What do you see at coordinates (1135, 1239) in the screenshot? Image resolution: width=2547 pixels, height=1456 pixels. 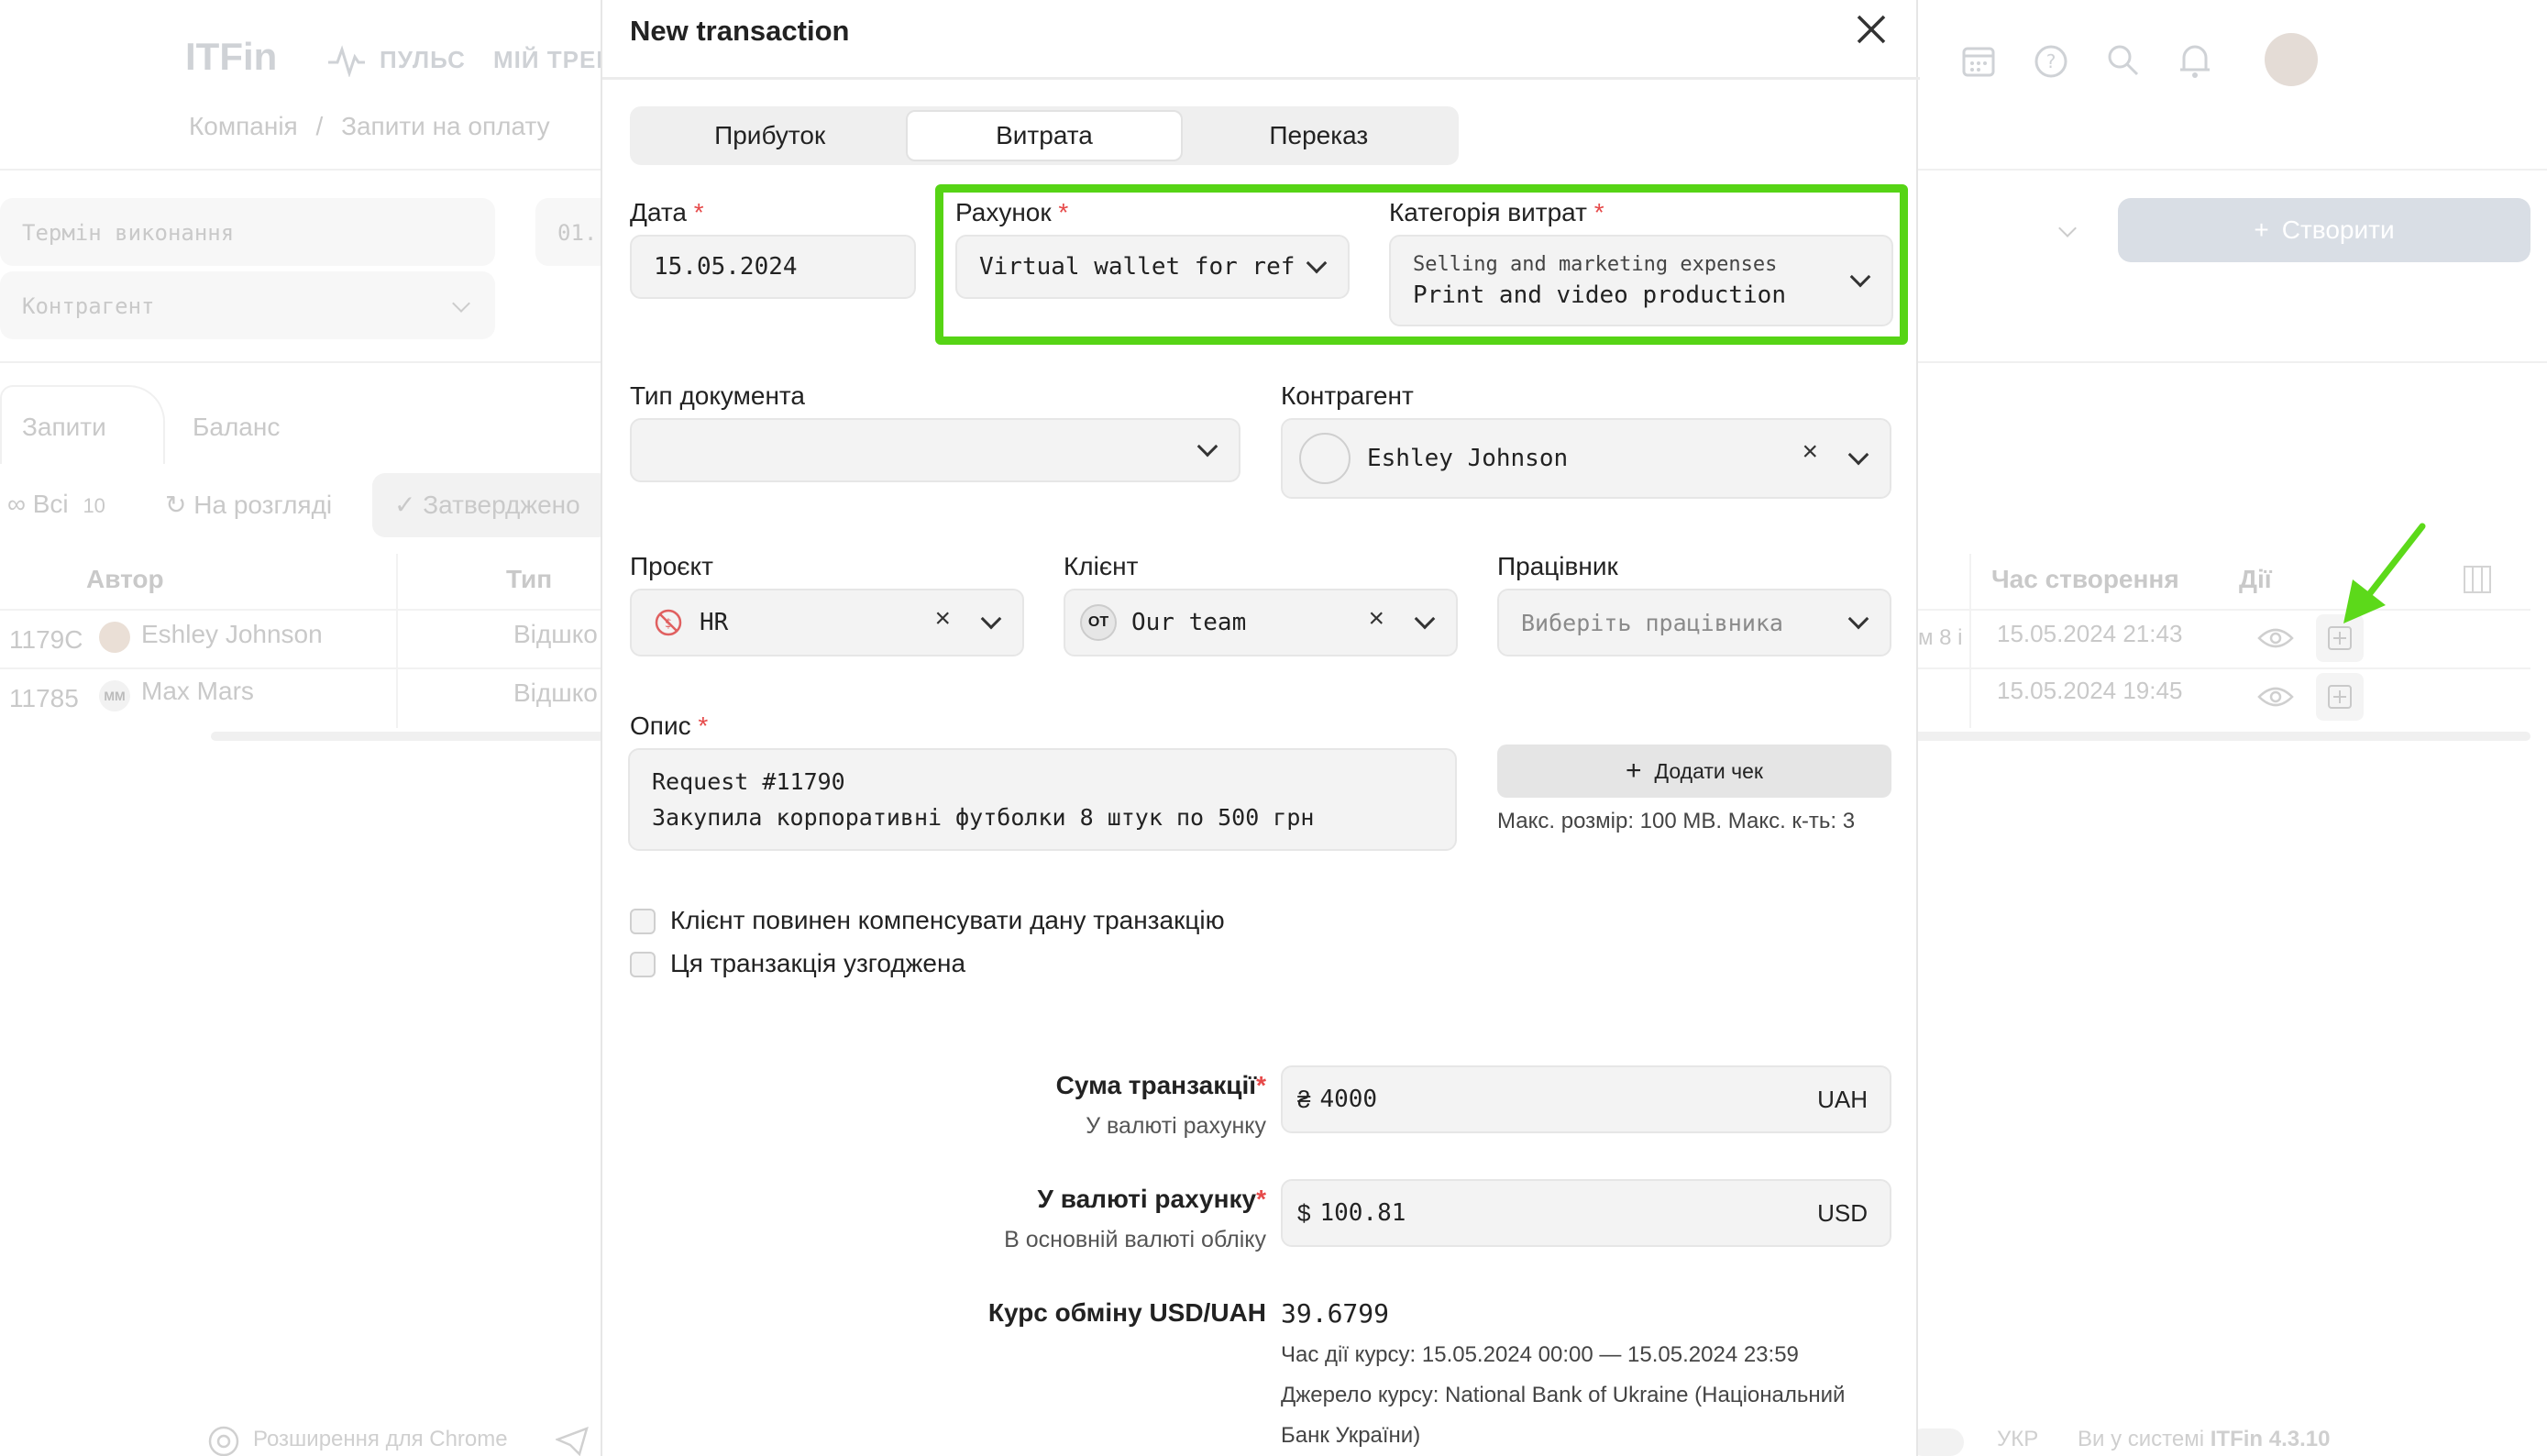 I see `account-amount-sub: В основній валюті обліку` at bounding box center [1135, 1239].